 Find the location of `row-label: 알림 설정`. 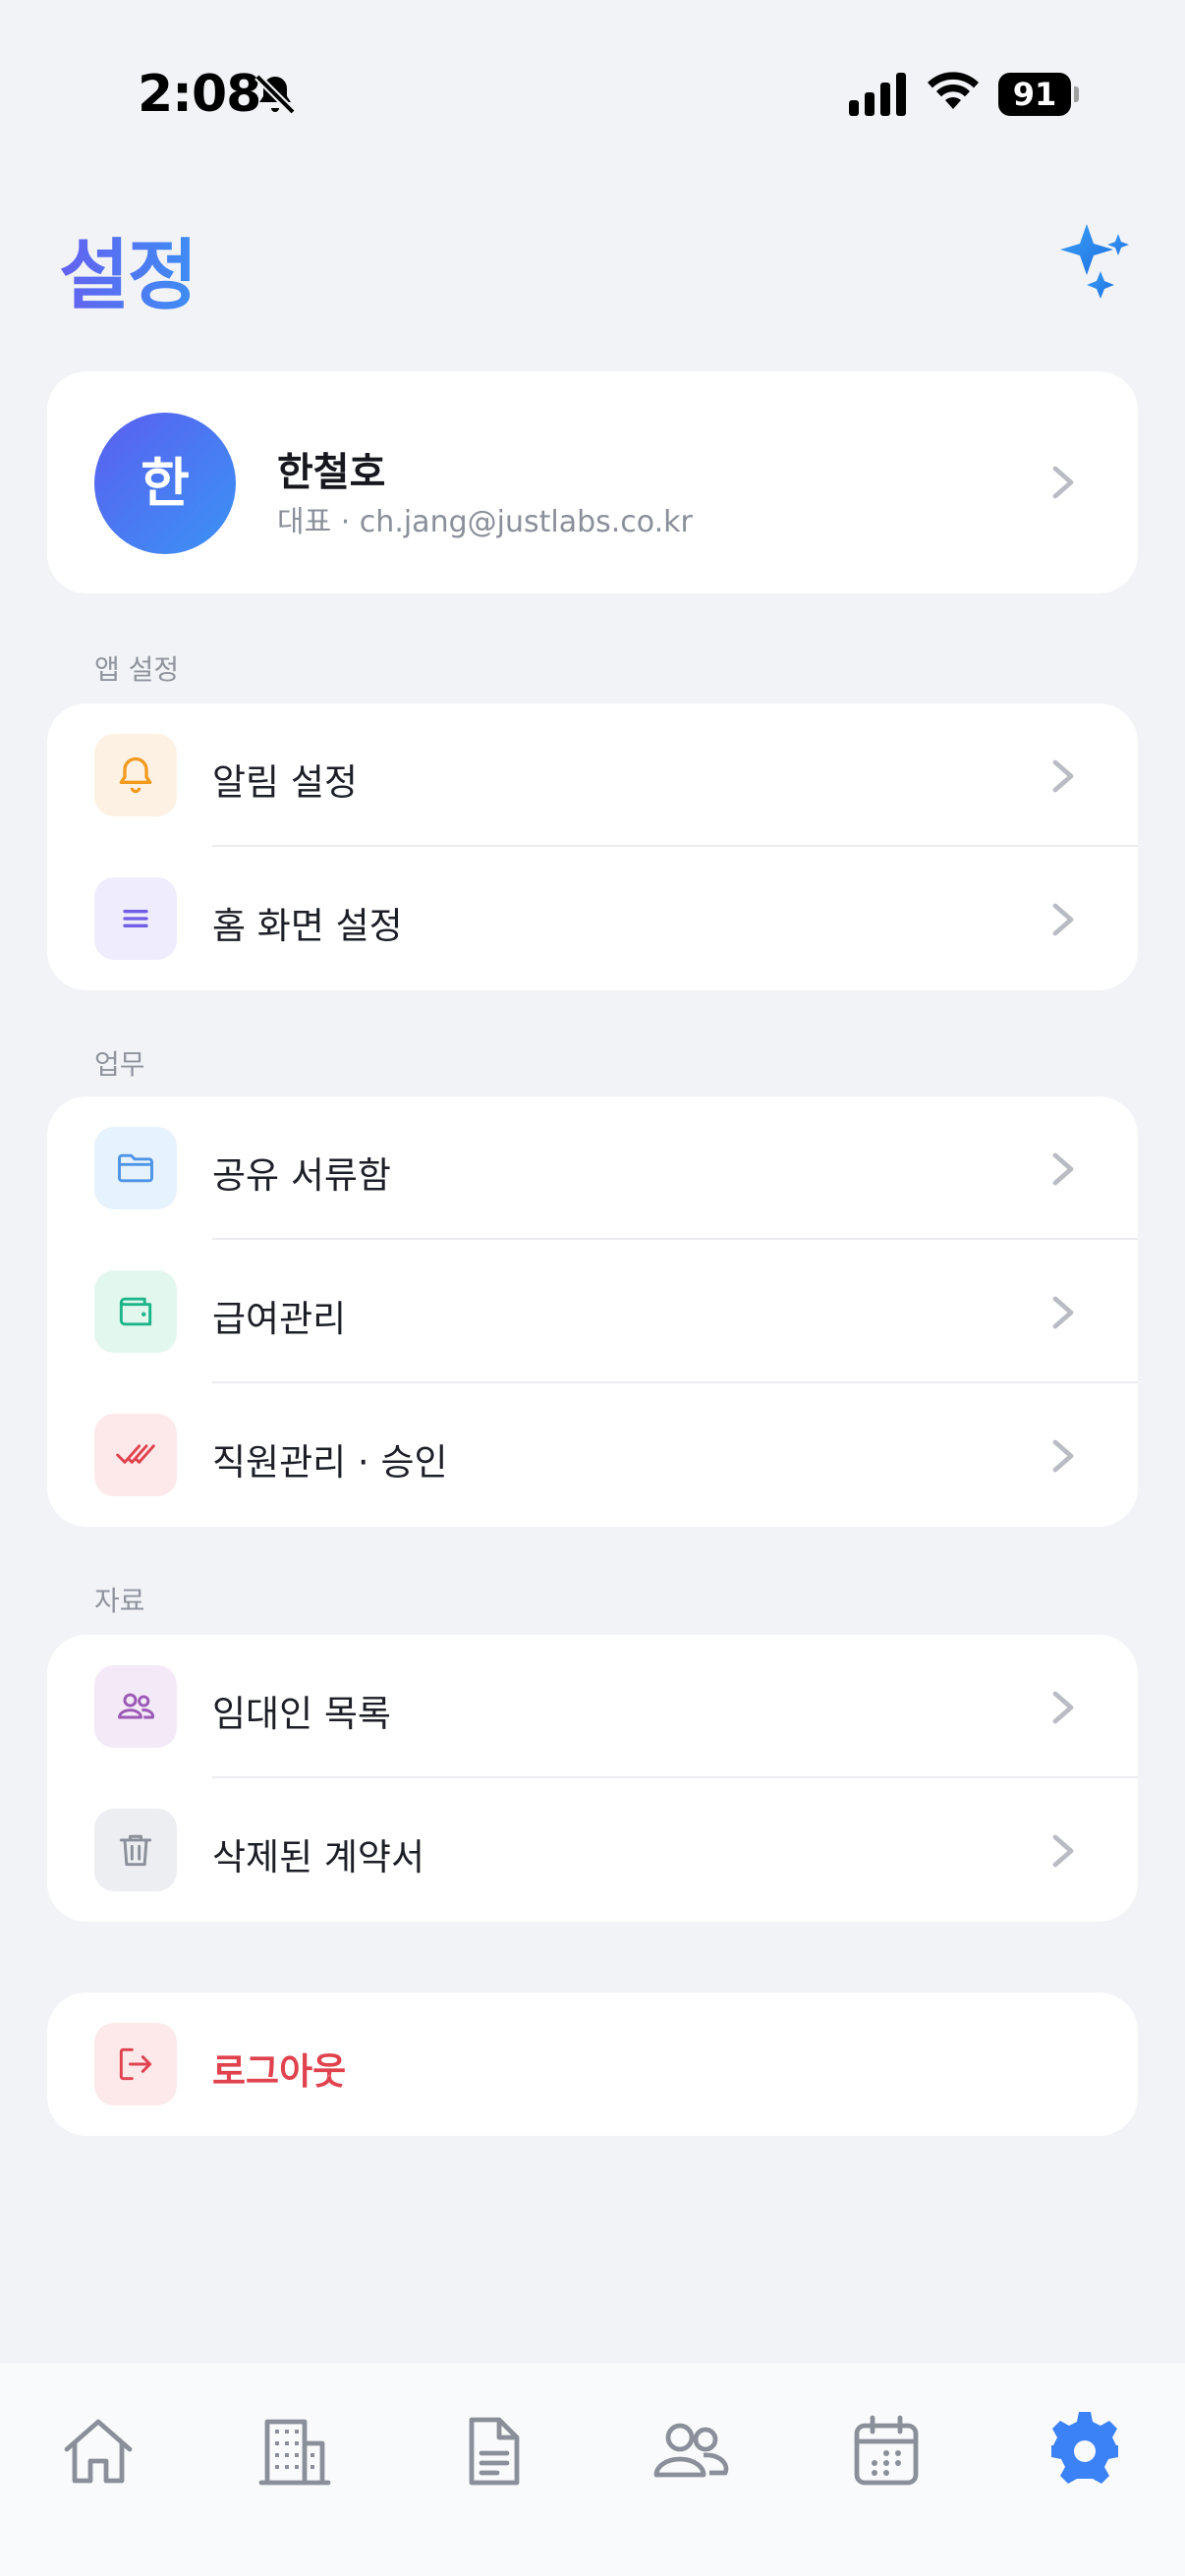

row-label: 알림 설정 is located at coordinates (285, 782).